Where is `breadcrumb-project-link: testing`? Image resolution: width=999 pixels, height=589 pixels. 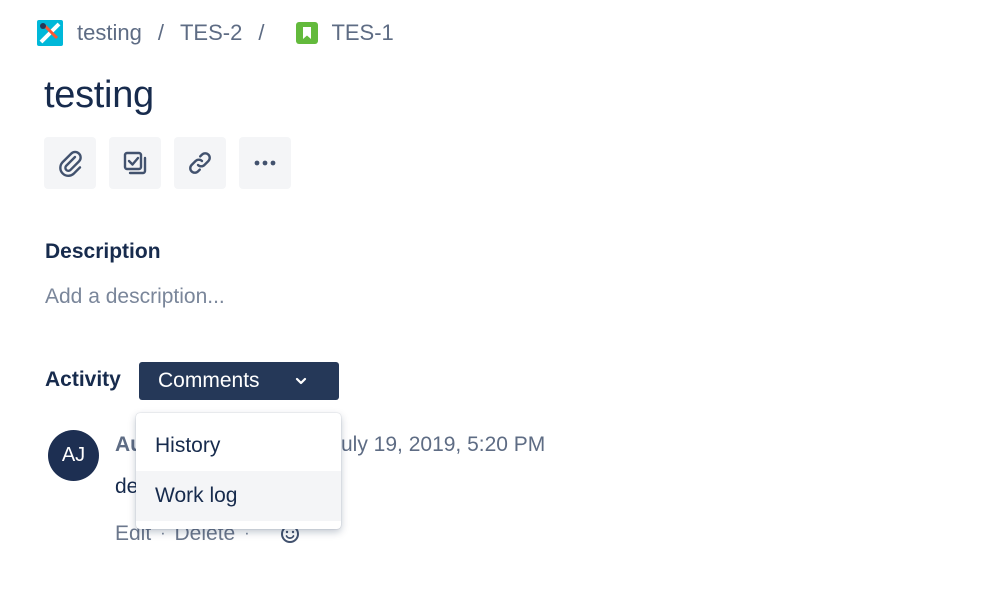 breadcrumb-project-link: testing is located at coordinates (109, 33).